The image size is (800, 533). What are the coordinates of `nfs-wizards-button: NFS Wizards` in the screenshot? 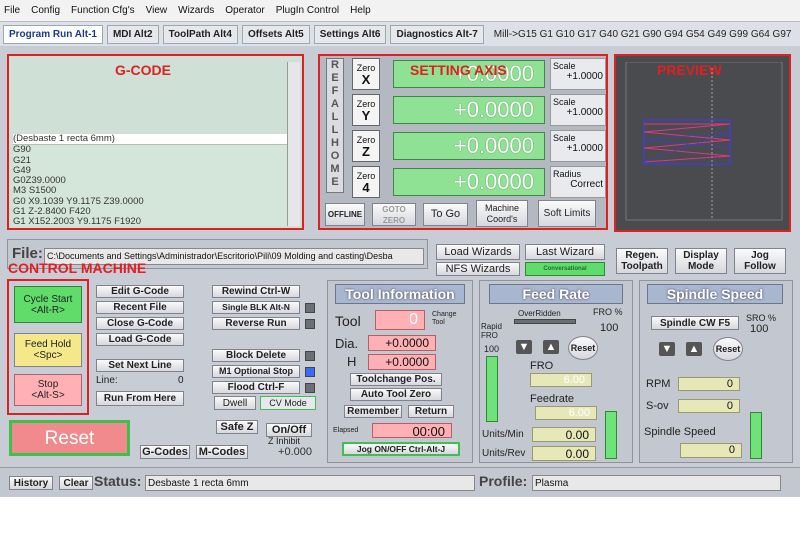 It's located at (478, 269).